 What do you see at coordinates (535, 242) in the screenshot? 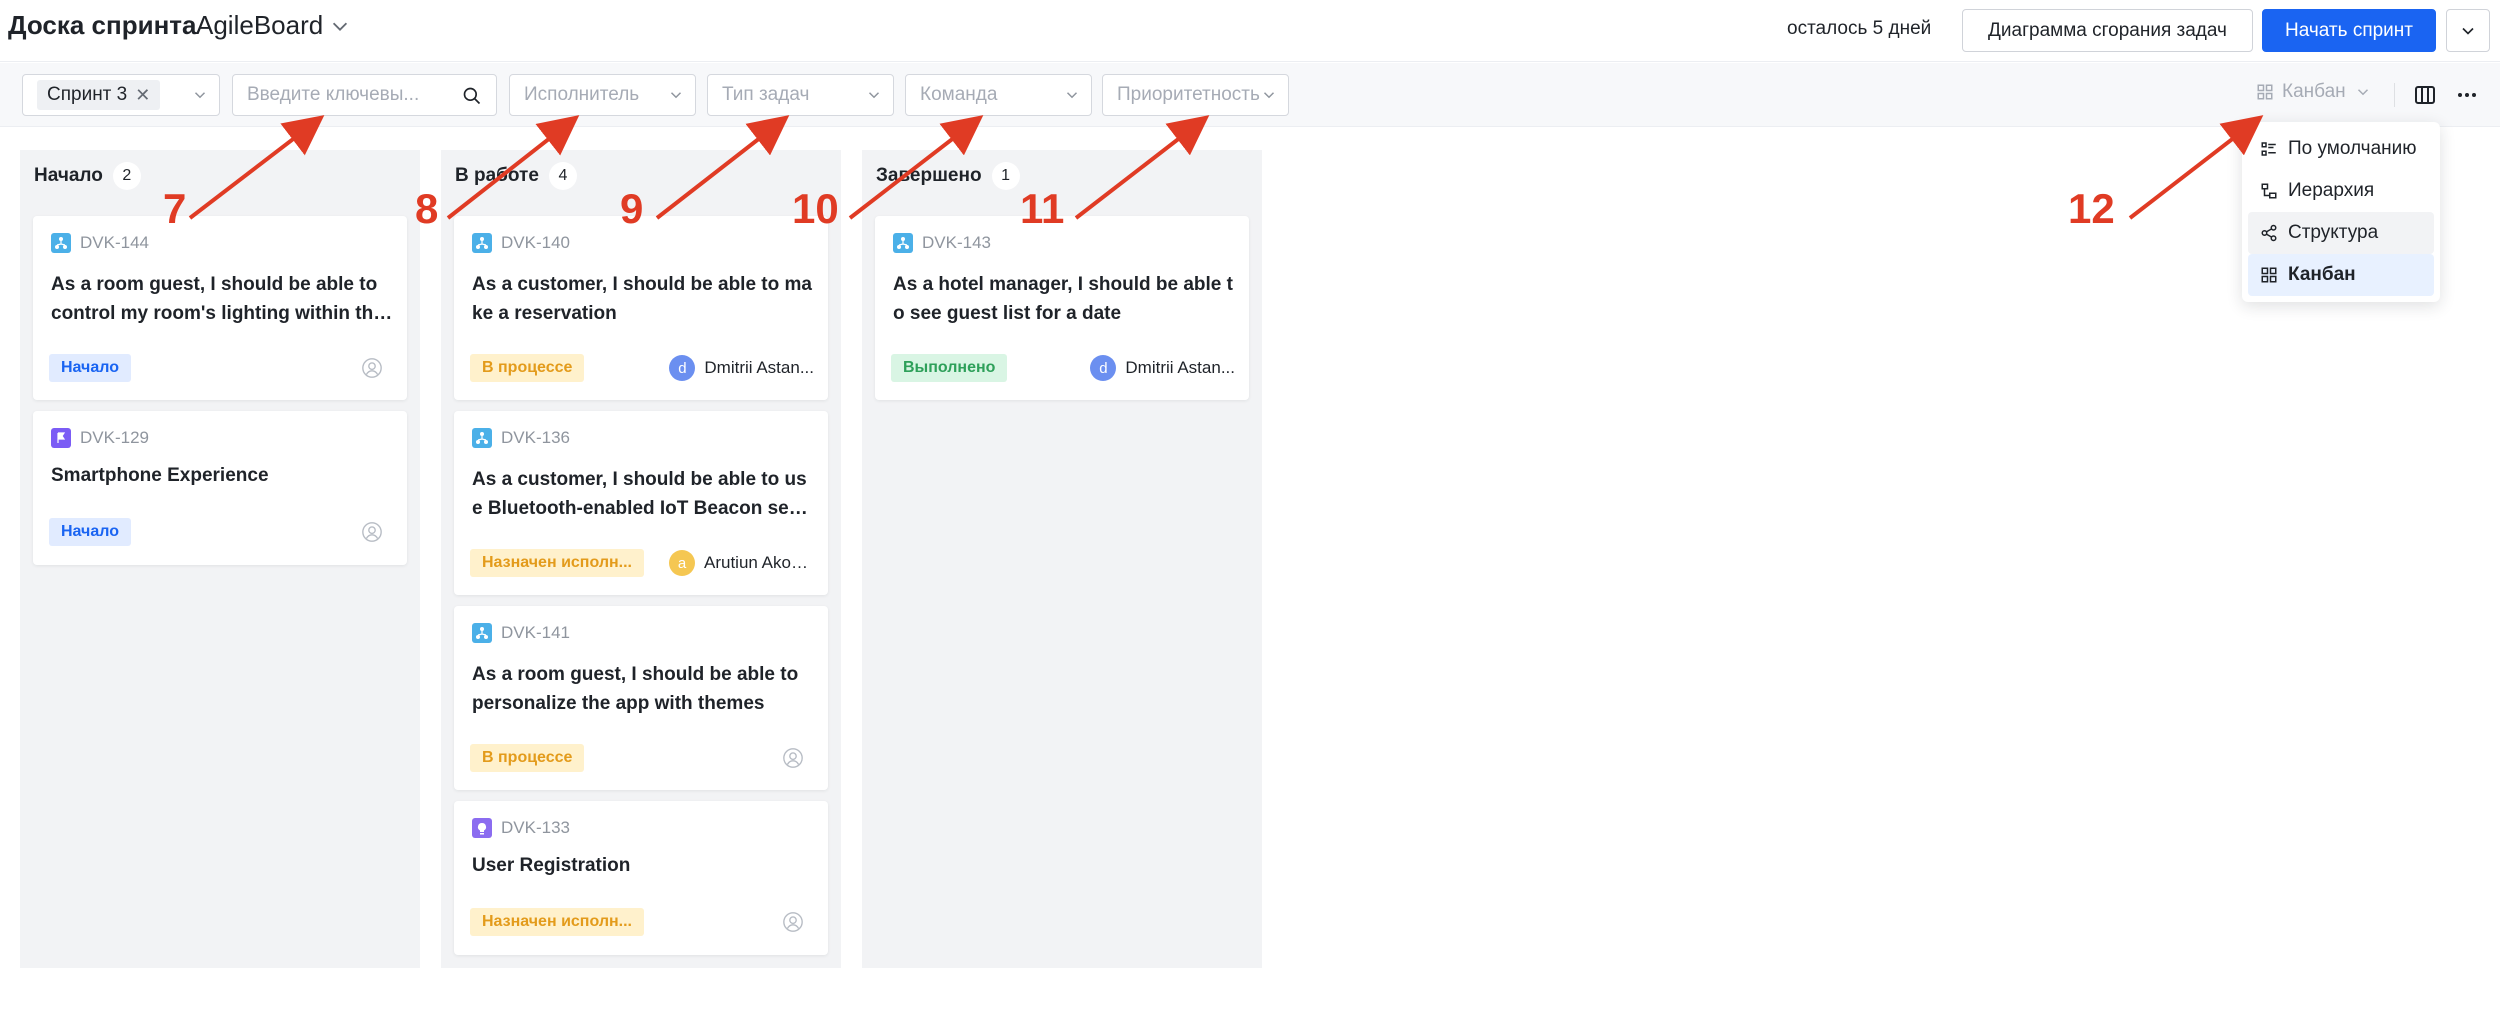
I see `card-key-text: DVK-140` at bounding box center [535, 242].